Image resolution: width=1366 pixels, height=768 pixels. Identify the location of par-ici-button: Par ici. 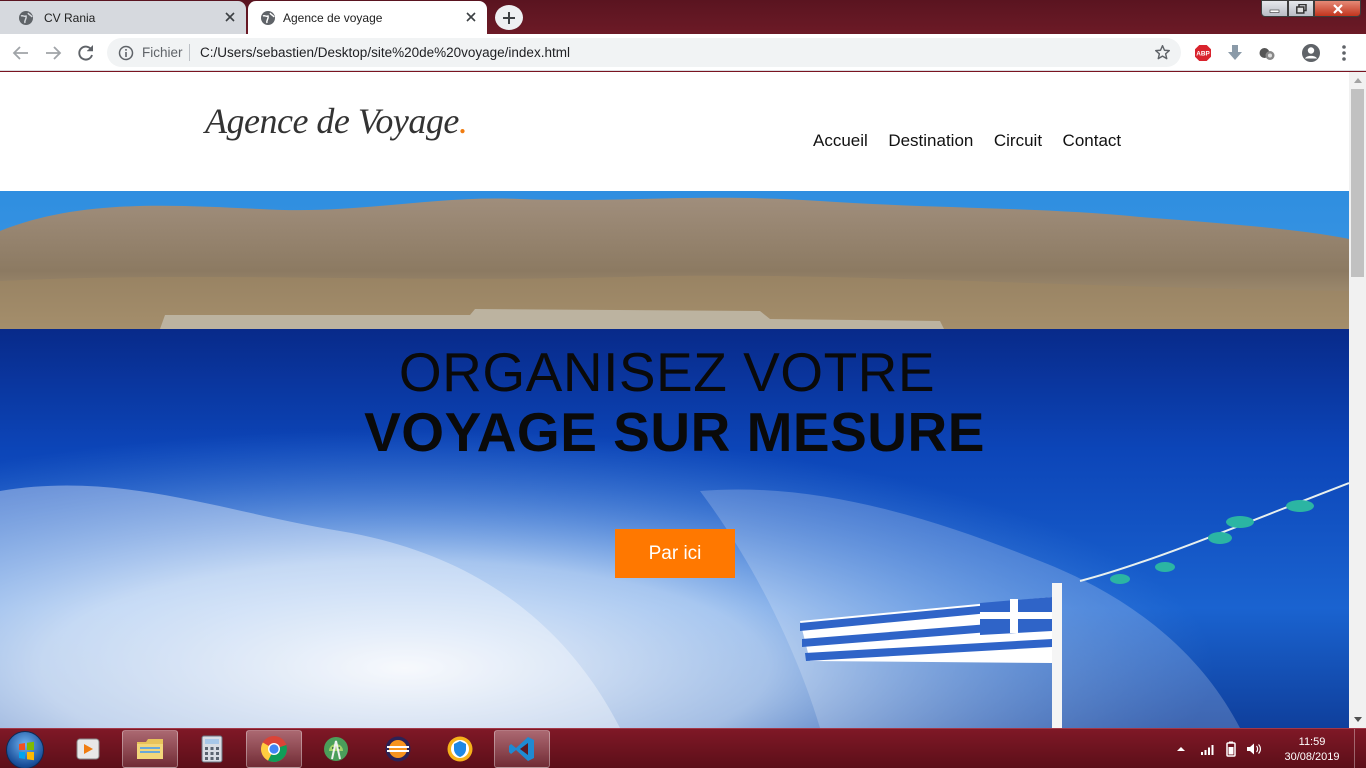
(675, 553).